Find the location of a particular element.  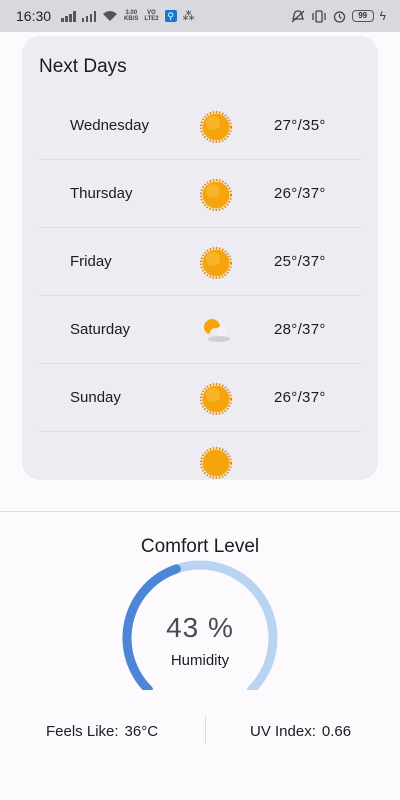

feels-like-value: 36°C is located at coordinates (141, 731).